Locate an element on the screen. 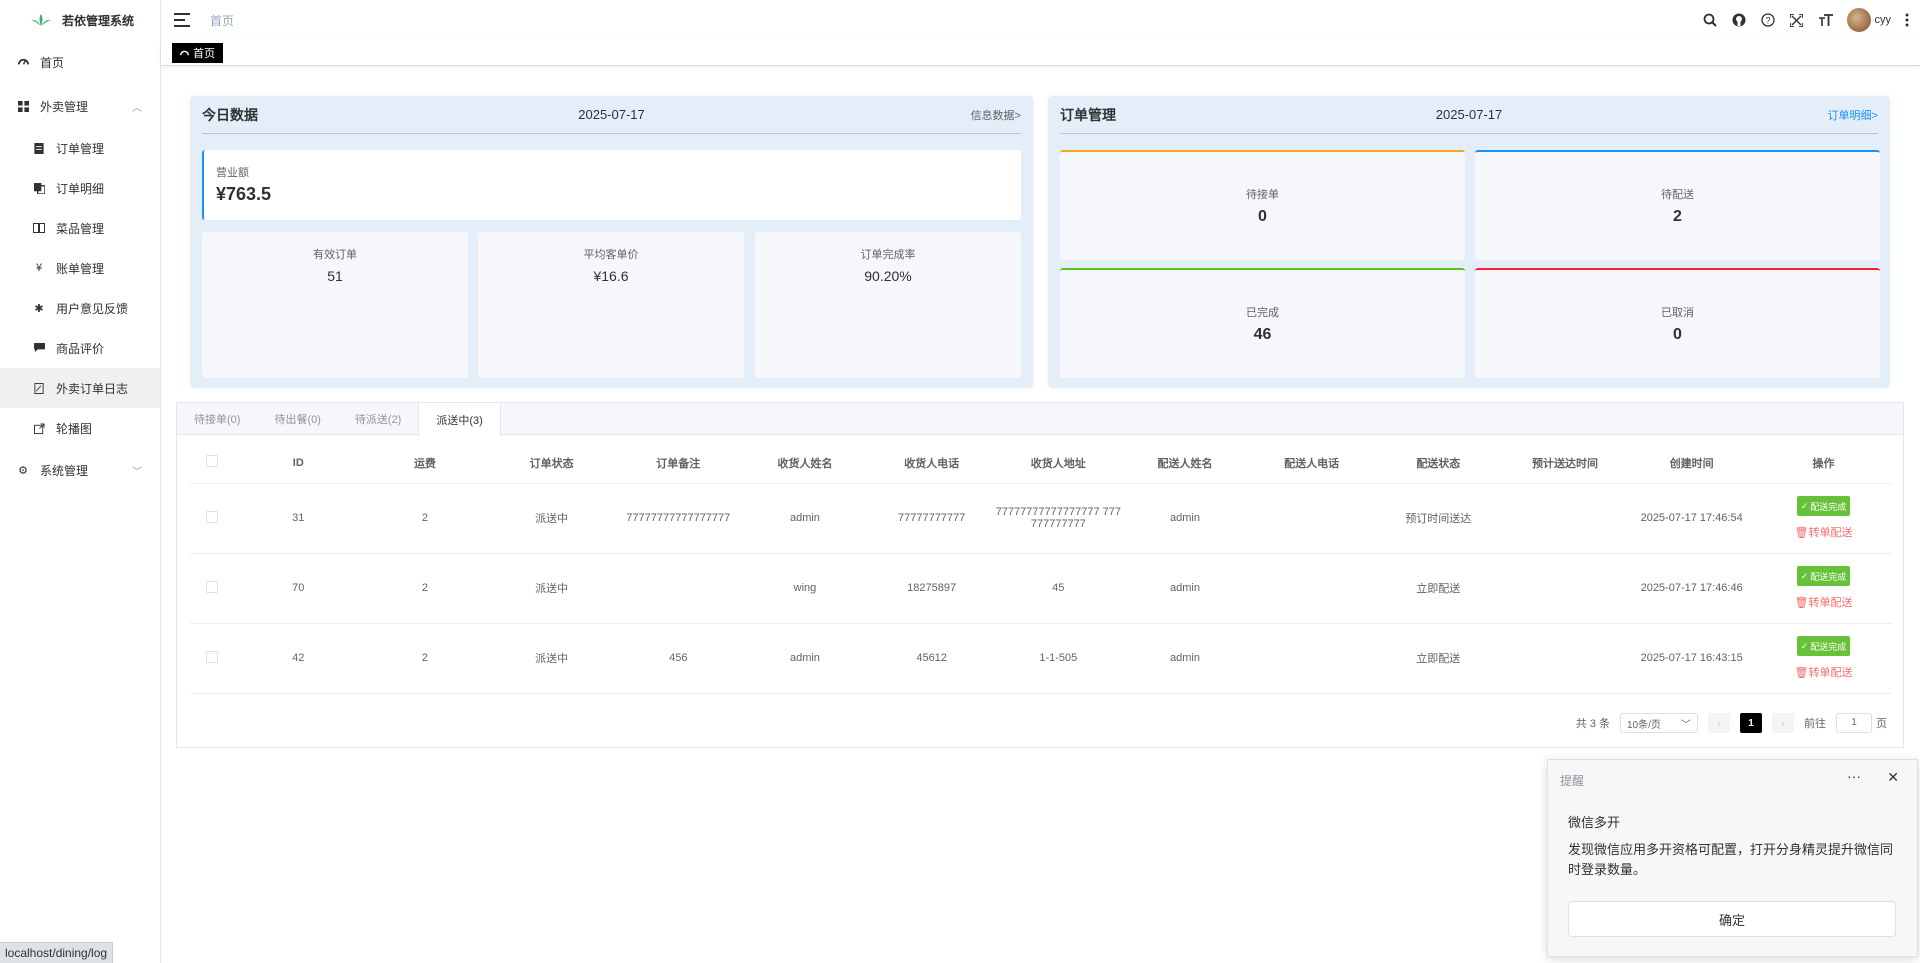  sidebar-item-order-detail: 订单明细 is located at coordinates (80, 188).